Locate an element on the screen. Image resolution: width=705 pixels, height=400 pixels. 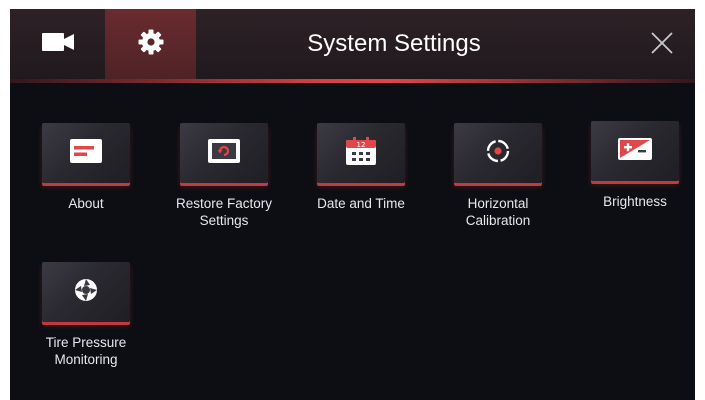
svg-text: 12 is located at coordinates (361, 145).